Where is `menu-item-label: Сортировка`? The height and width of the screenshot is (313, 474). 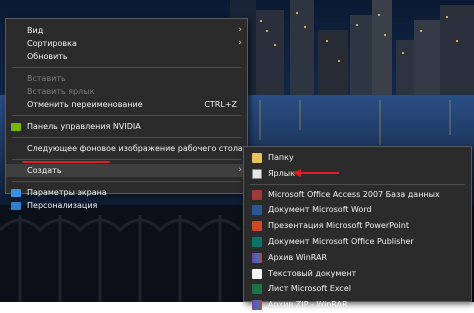 menu-item-label: Сортировка is located at coordinates (52, 43).